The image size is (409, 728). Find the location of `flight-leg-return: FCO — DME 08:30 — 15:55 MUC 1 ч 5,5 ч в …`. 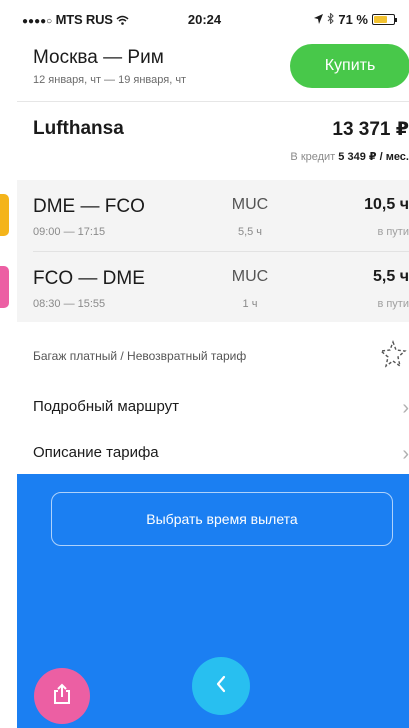

flight-leg-return: FCO — DME 08:30 — 15:55 MUC 1 ч 5,5 ч в … is located at coordinates (204, 287).